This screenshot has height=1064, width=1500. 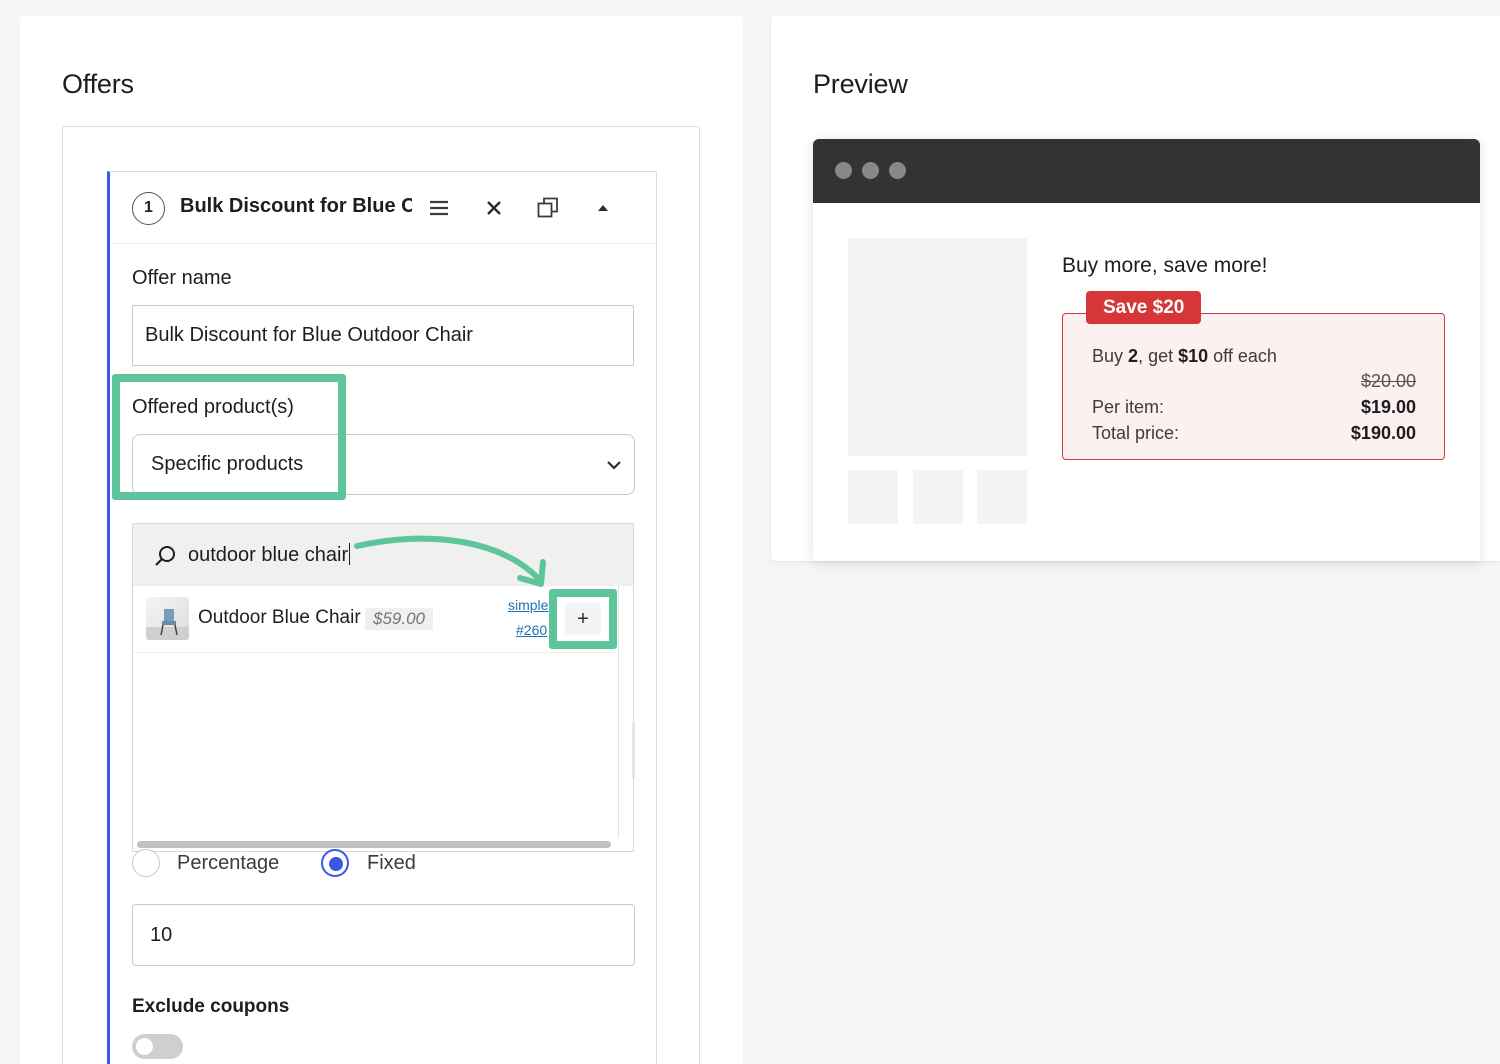 What do you see at coordinates (548, 208) in the screenshot?
I see `duplicate-icon` at bounding box center [548, 208].